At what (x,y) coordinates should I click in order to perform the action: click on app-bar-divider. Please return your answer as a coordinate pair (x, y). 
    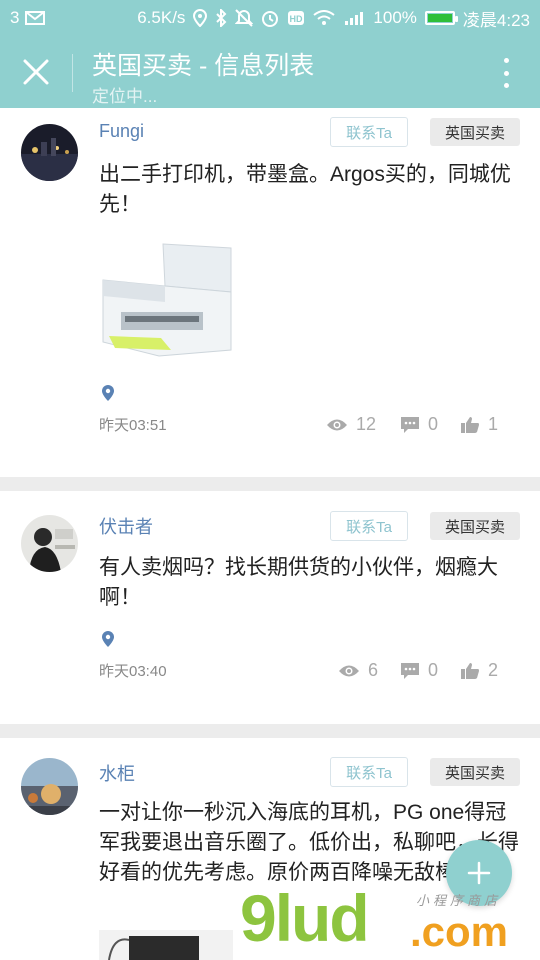
    Looking at the image, I should click on (72, 73).